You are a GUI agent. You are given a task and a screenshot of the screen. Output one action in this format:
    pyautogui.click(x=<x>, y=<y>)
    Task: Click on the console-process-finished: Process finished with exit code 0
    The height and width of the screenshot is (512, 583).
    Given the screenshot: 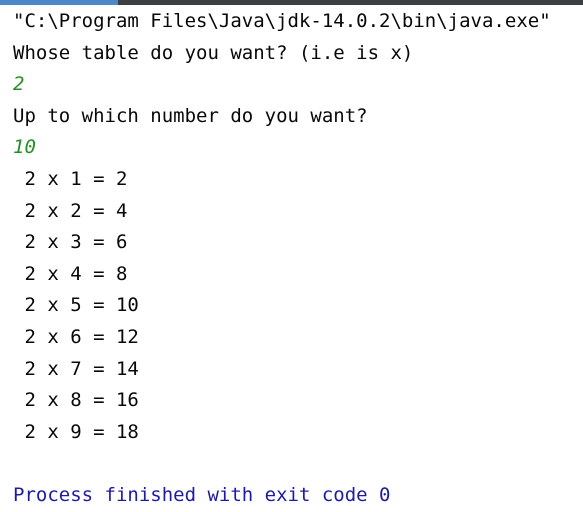 What is the action you would take?
    pyautogui.click(x=202, y=494)
    